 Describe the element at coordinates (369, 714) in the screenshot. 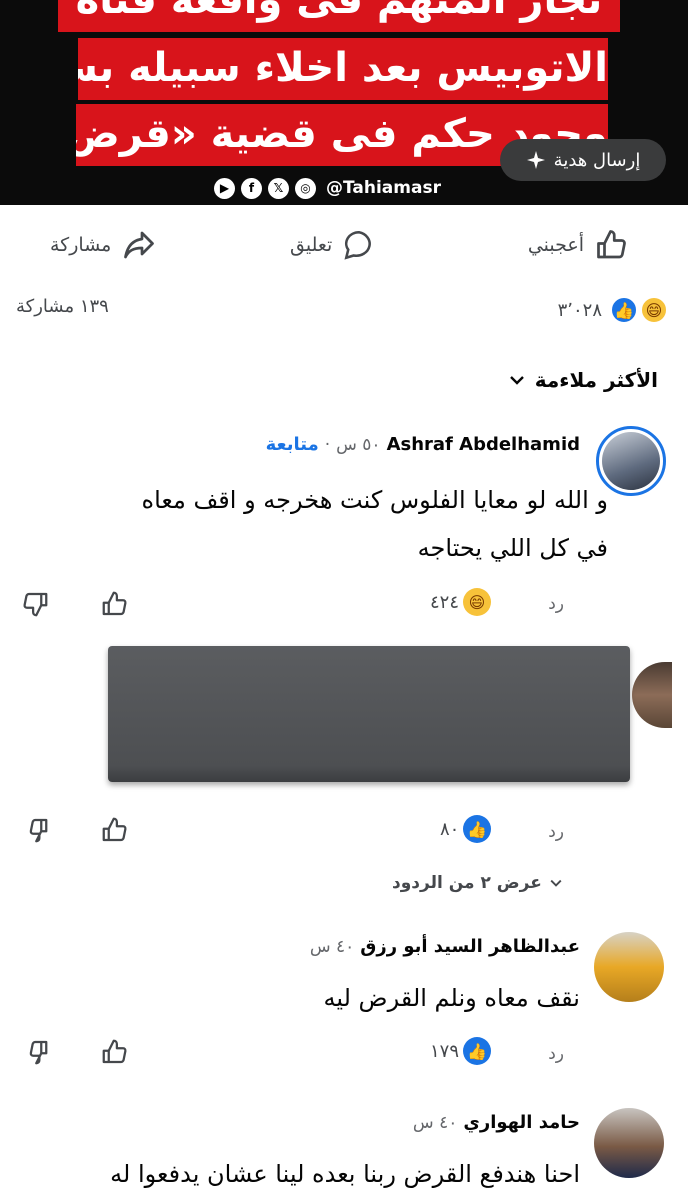

I see `redacted-comment-block` at that location.